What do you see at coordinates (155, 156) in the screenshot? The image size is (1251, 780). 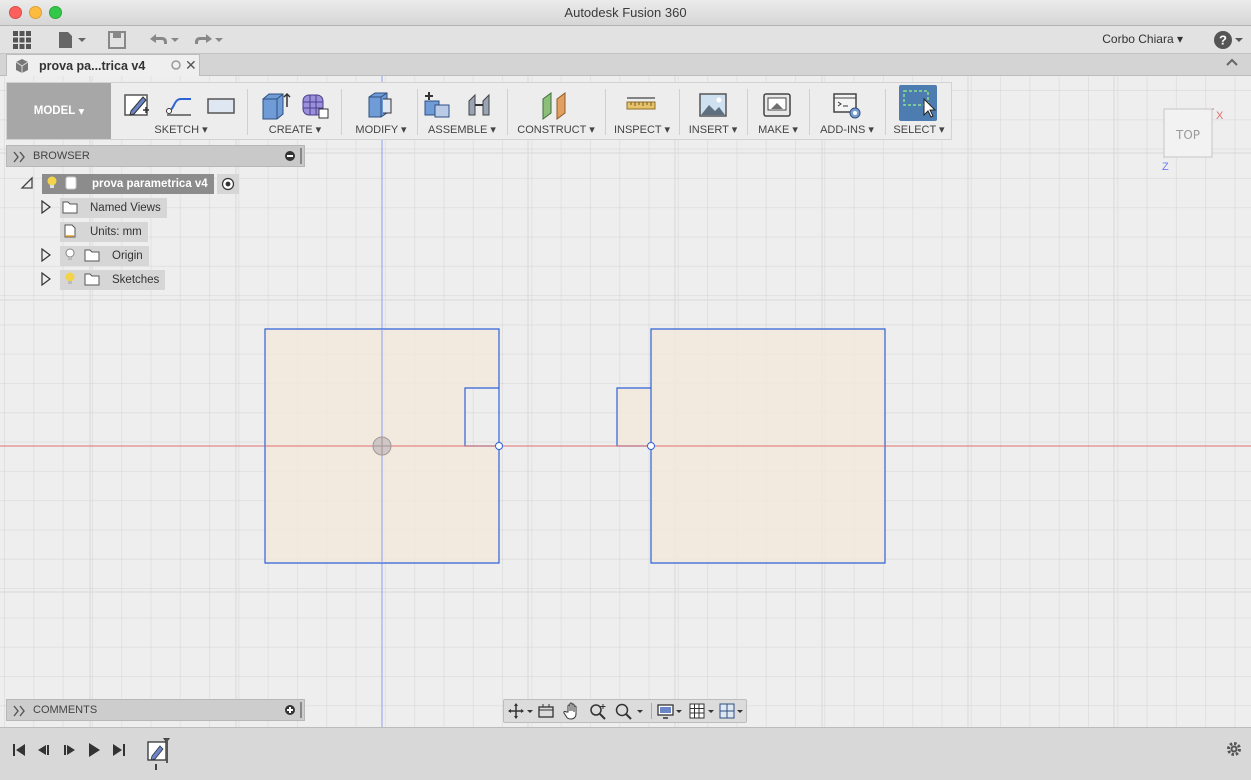 I see `browser-panel-header: BROWSER` at bounding box center [155, 156].